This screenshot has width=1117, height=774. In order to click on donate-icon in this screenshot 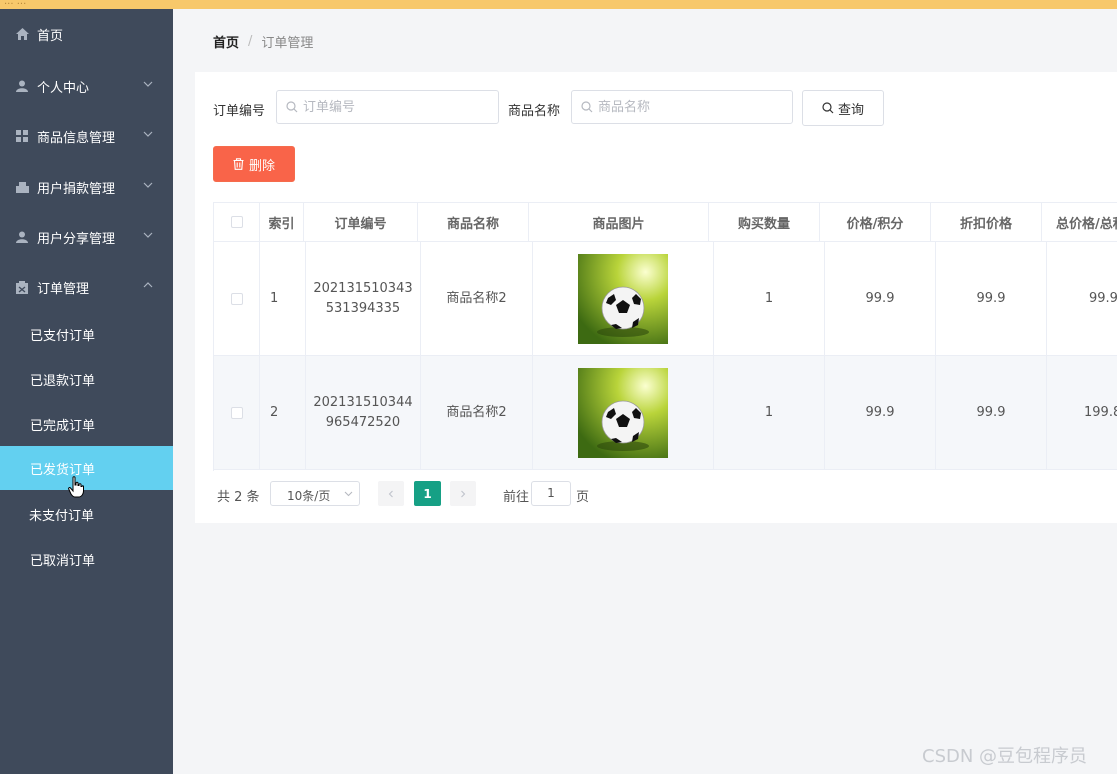, I will do `click(22, 187)`.